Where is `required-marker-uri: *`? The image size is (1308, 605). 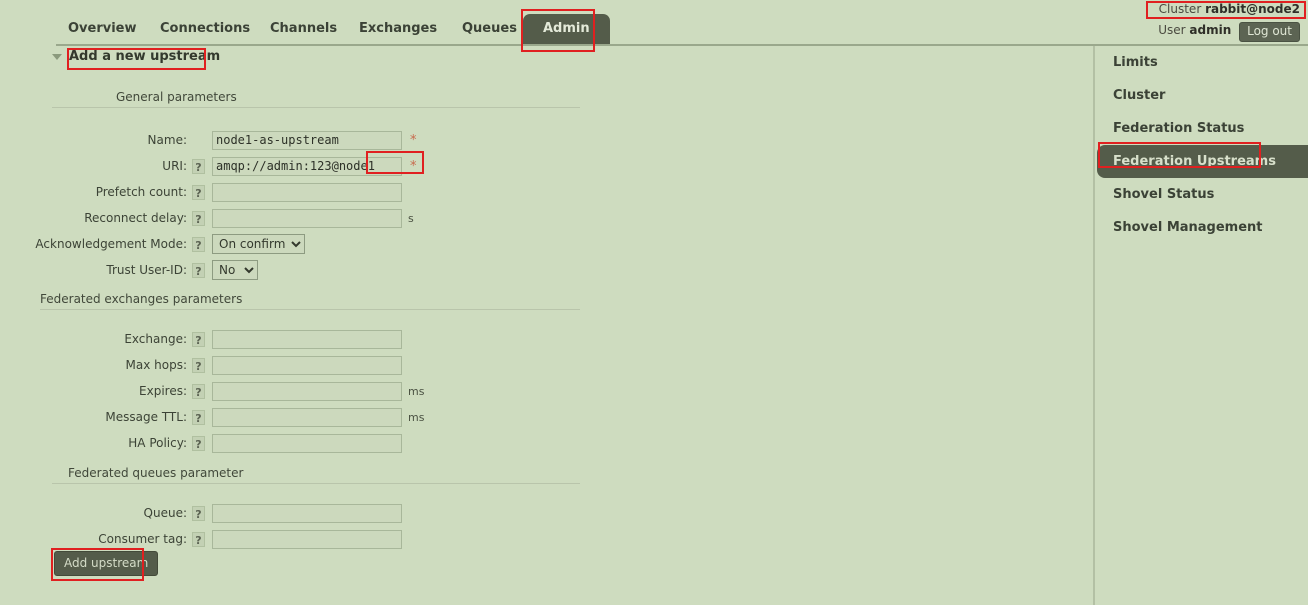 required-marker-uri: * is located at coordinates (413, 166).